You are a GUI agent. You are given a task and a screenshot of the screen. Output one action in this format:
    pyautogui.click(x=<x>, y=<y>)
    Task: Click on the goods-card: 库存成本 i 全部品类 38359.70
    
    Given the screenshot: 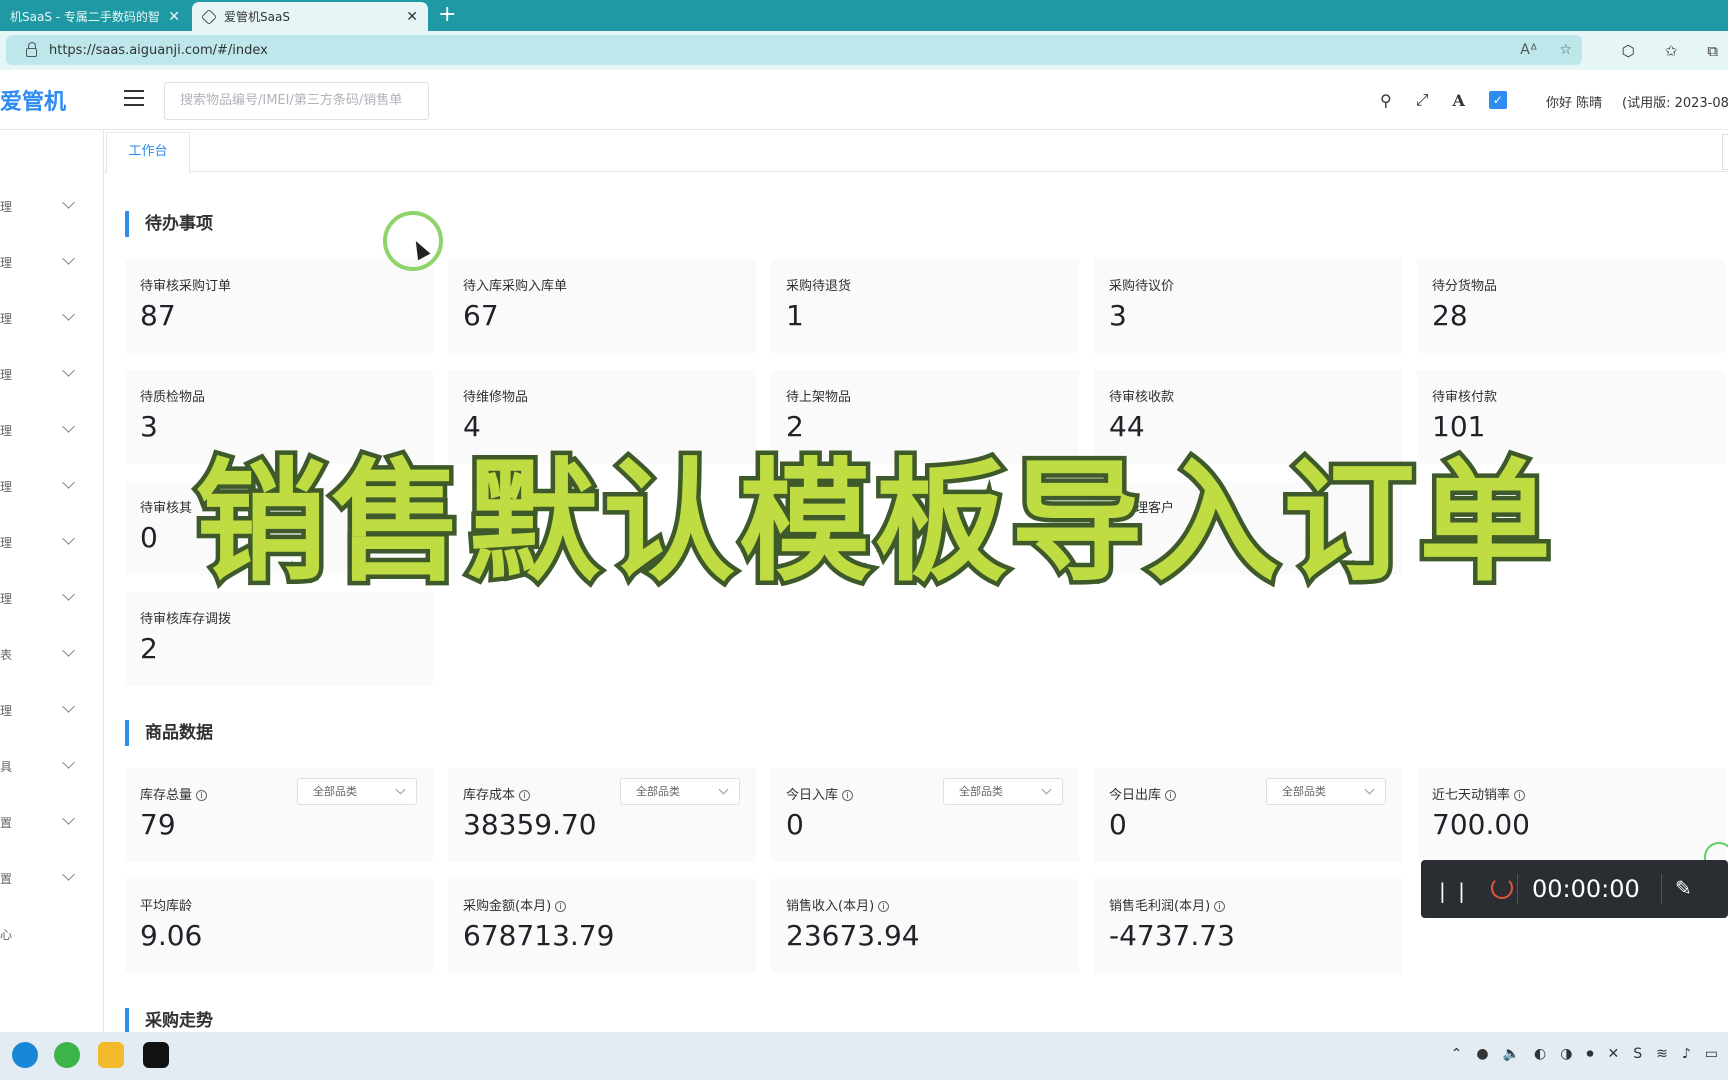 What is the action you would take?
    pyautogui.click(x=602, y=815)
    